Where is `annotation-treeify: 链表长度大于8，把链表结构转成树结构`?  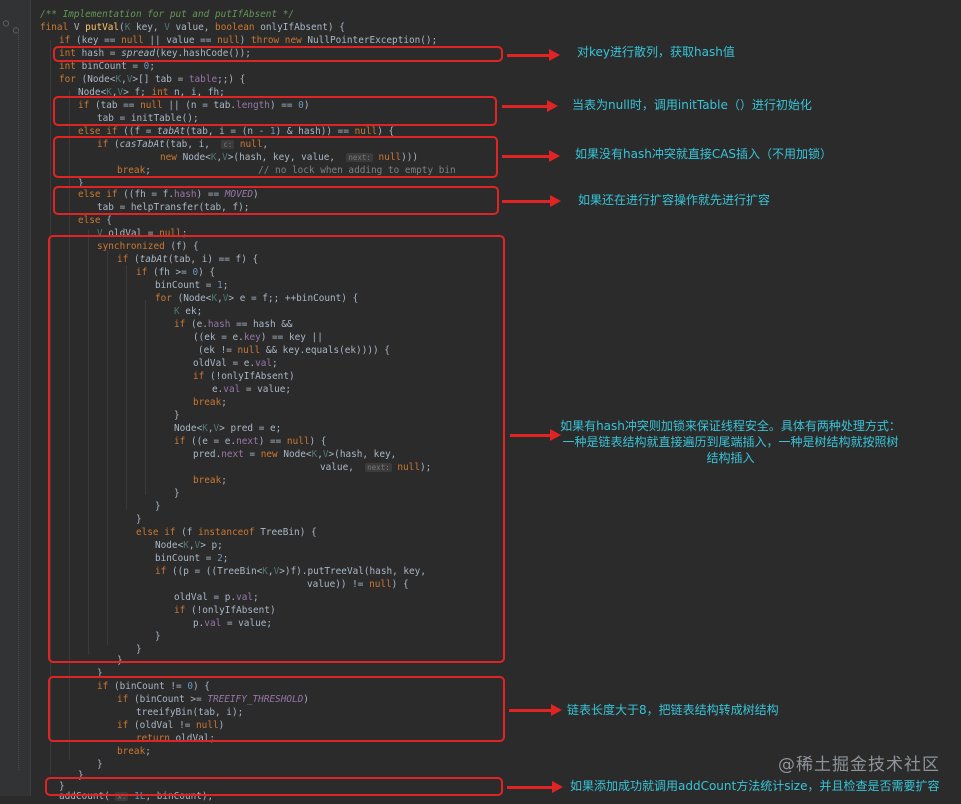
annotation-treeify: 链表长度大于8，把链表结构转成树结构 is located at coordinates (673, 710).